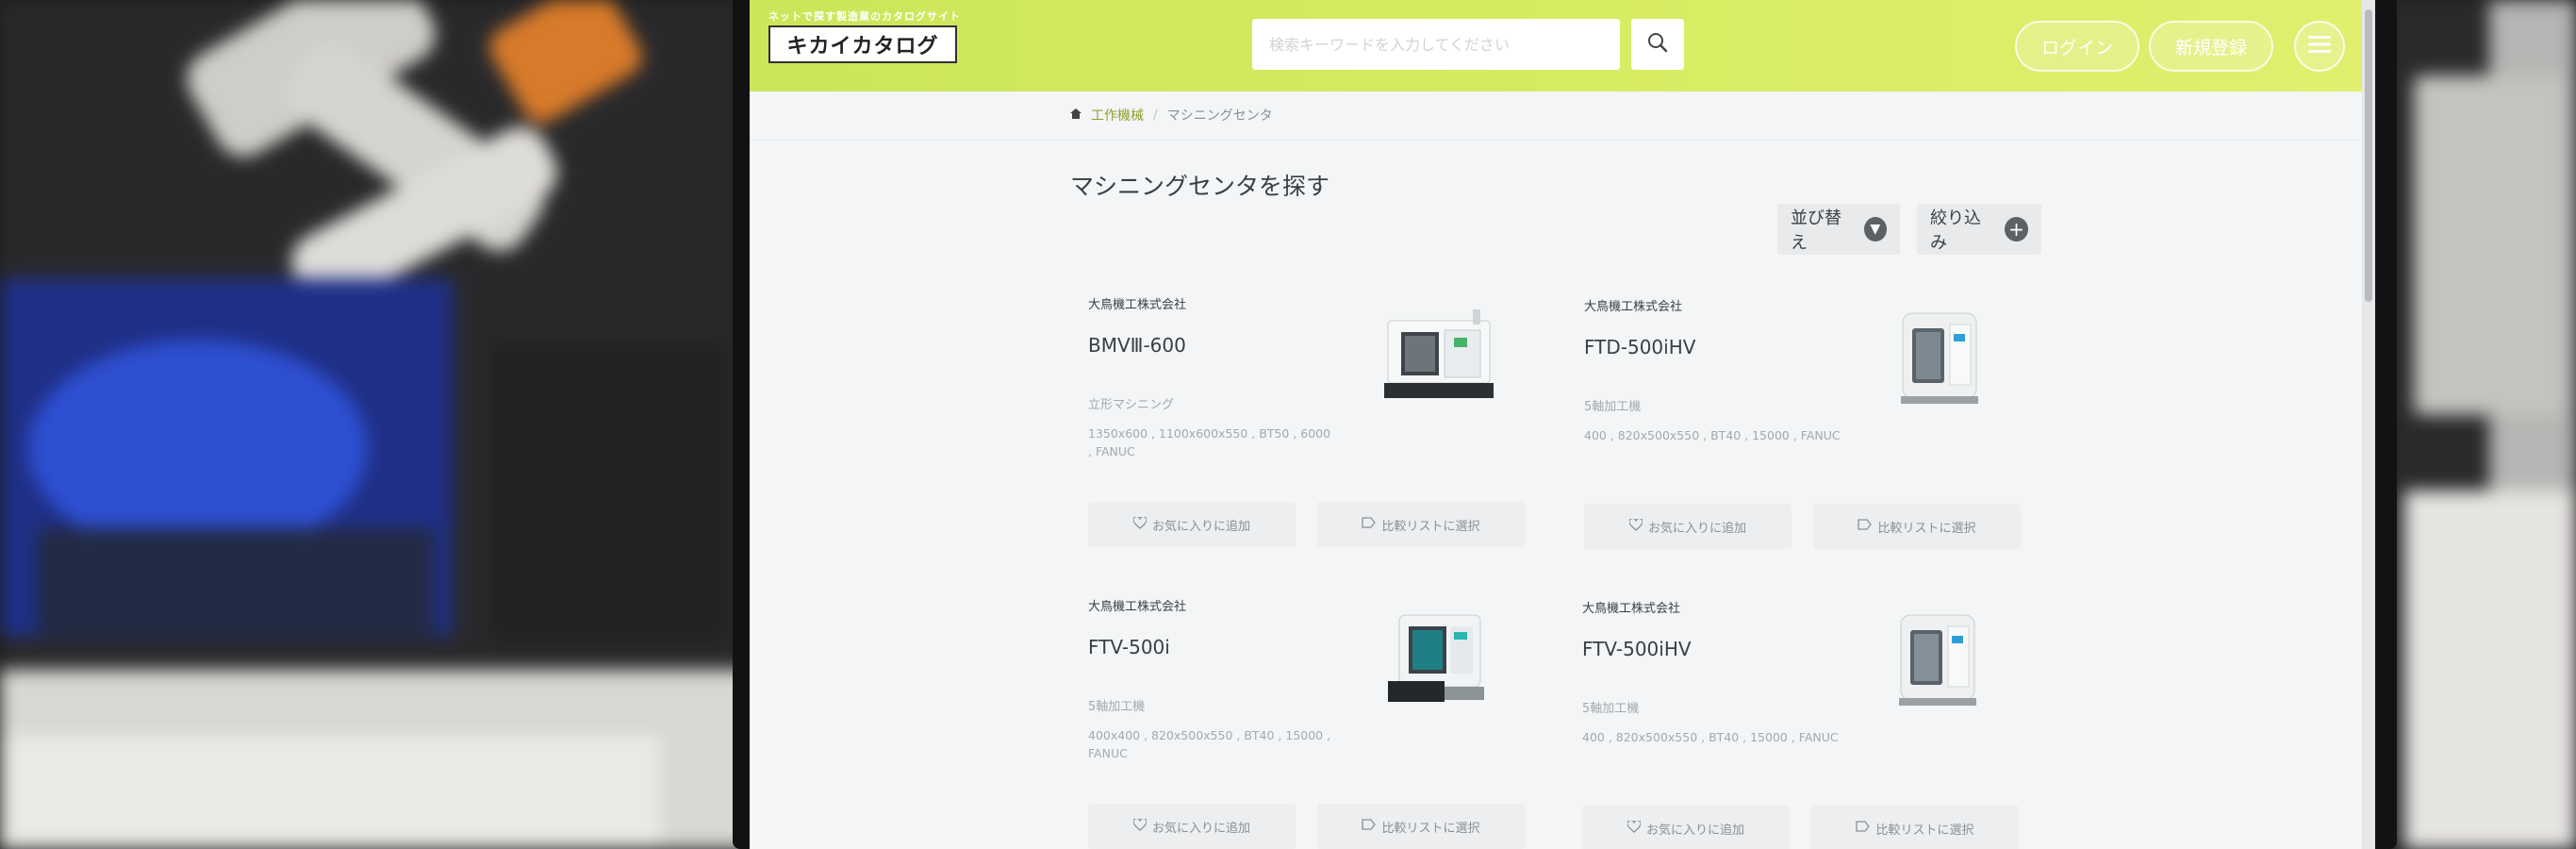 This screenshot has width=2576, height=849. What do you see at coordinates (1639, 347) in the screenshot?
I see `product-model: FTD-500iHV` at bounding box center [1639, 347].